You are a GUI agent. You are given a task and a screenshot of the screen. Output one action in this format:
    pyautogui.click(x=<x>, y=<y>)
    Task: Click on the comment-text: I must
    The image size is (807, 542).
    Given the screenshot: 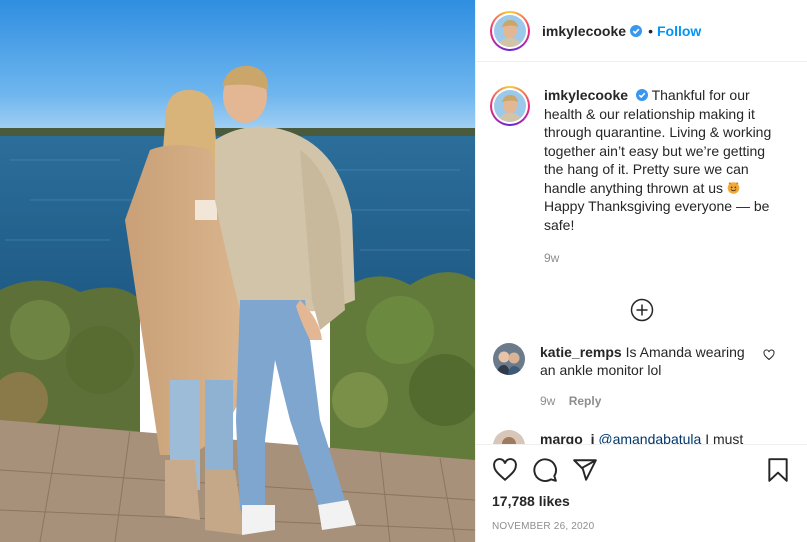 What is the action you would take?
    pyautogui.click(x=724, y=437)
    